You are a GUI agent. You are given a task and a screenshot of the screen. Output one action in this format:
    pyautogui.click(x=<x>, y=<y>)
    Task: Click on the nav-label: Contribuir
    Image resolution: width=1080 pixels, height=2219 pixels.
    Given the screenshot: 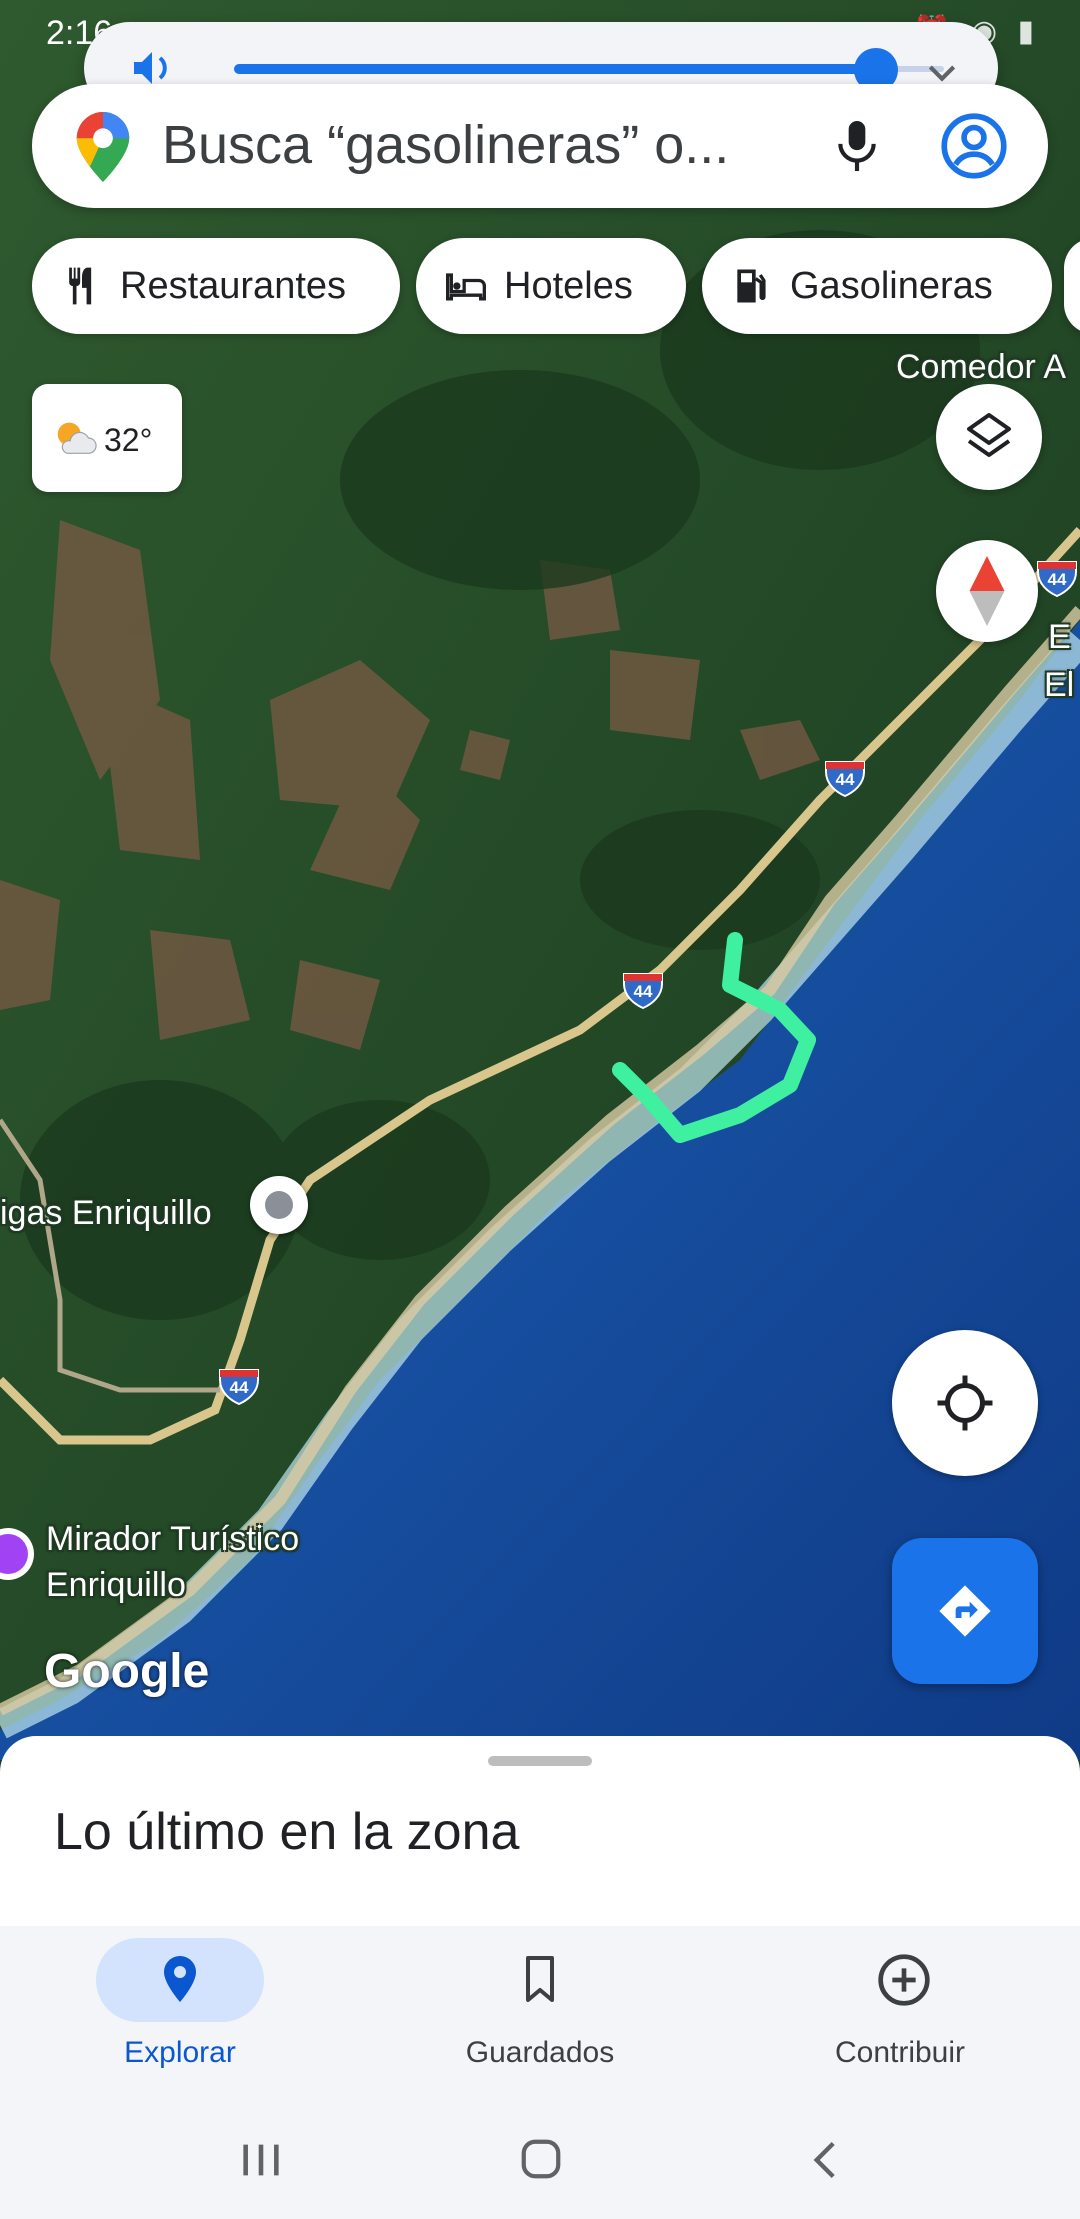 What is the action you would take?
    pyautogui.click(x=900, y=2052)
    